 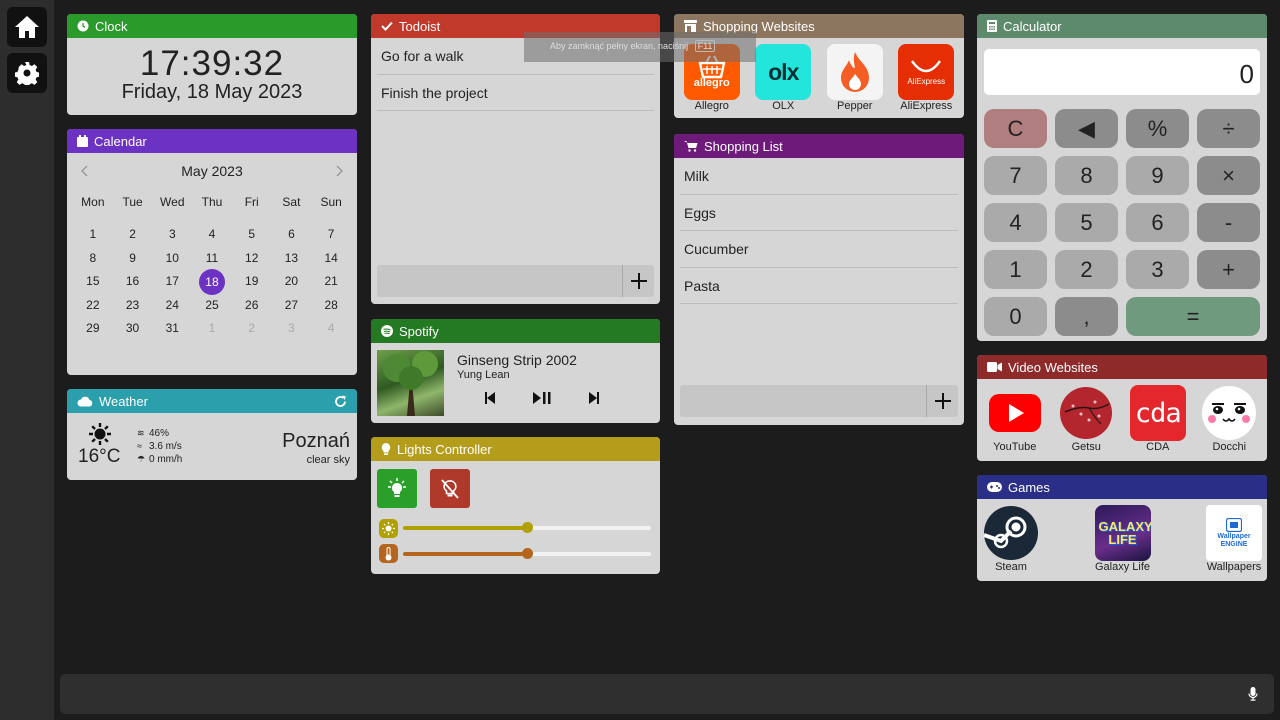 I want to click on calendar-day: 23, so click(x=133, y=306).